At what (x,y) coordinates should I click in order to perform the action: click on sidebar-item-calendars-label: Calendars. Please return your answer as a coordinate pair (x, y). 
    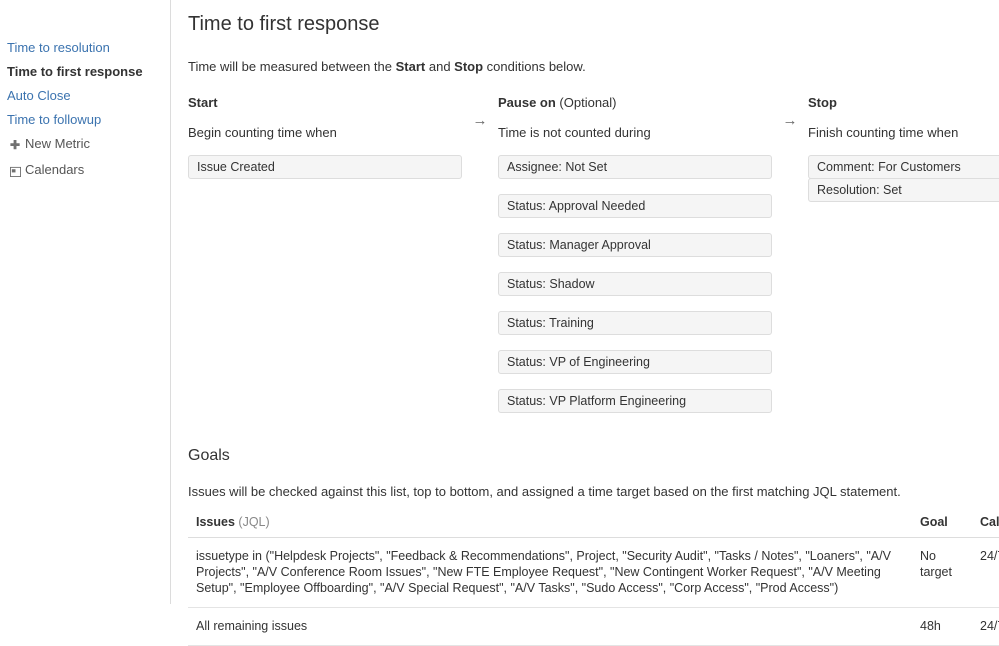
    Looking at the image, I should click on (55, 169).